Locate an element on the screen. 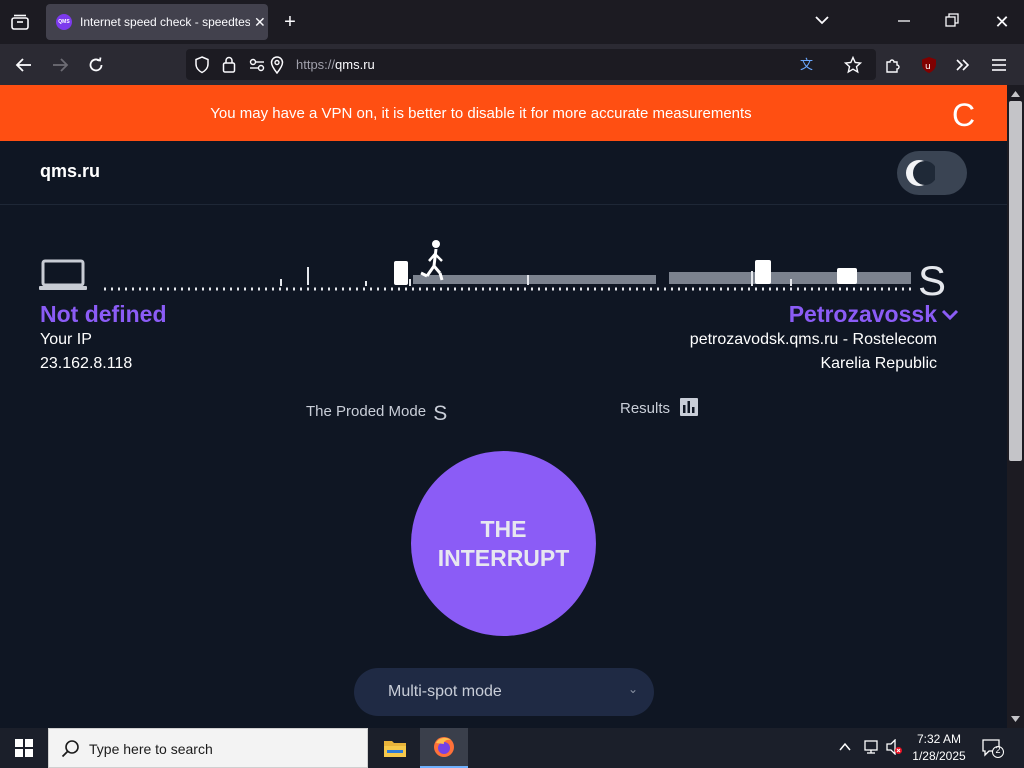 The height and width of the screenshot is (768, 1024). lock-icon is located at coordinates (229, 67).